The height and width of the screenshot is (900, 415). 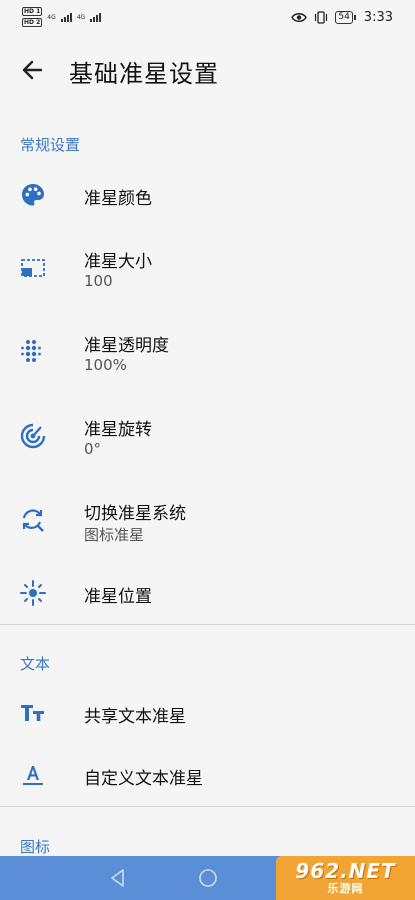 What do you see at coordinates (346, 17) in the screenshot?
I see `battery-indicator: 54` at bounding box center [346, 17].